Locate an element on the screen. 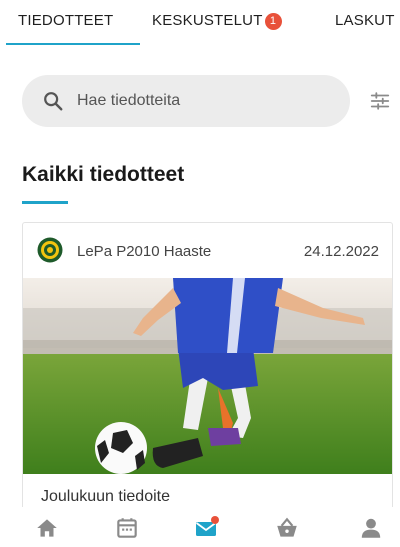  unread-badge: 1 is located at coordinates (273, 21).